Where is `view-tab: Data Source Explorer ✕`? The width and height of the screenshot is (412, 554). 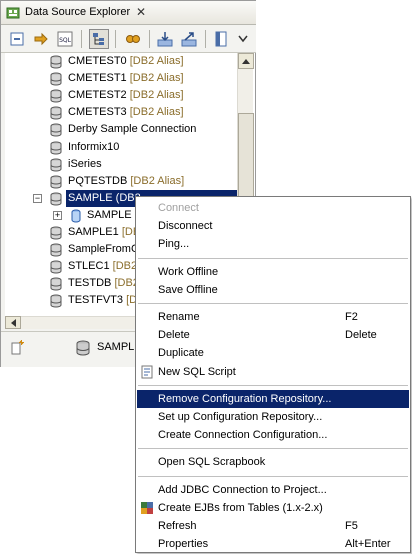
view-tab: Data Source Explorer ✕ is located at coordinates (128, 13).